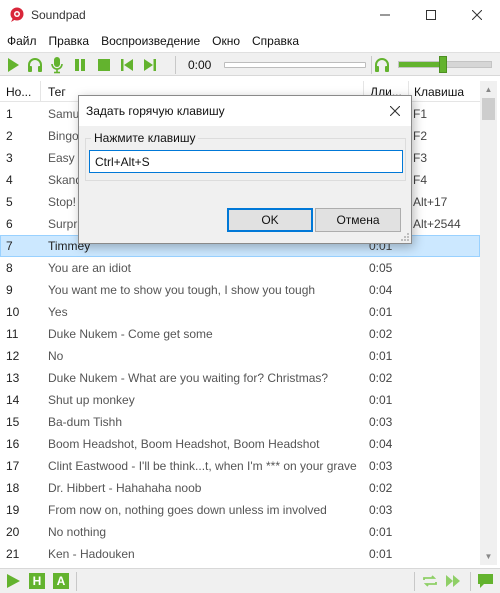 Image resolution: width=500 pixels, height=593 pixels. Describe the element at coordinates (485, 581) in the screenshot. I see `chat-icon` at that location.